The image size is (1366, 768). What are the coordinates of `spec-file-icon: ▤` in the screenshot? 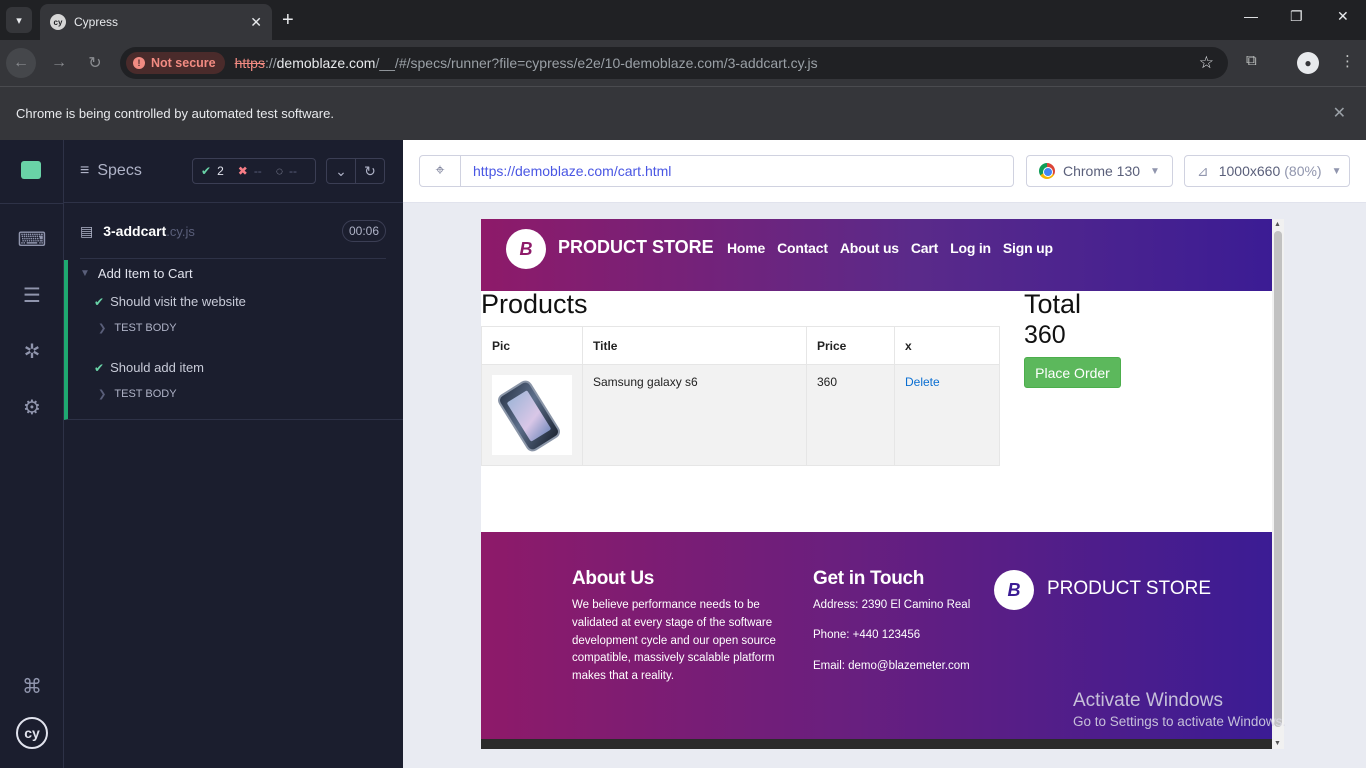 It's located at (87, 230).